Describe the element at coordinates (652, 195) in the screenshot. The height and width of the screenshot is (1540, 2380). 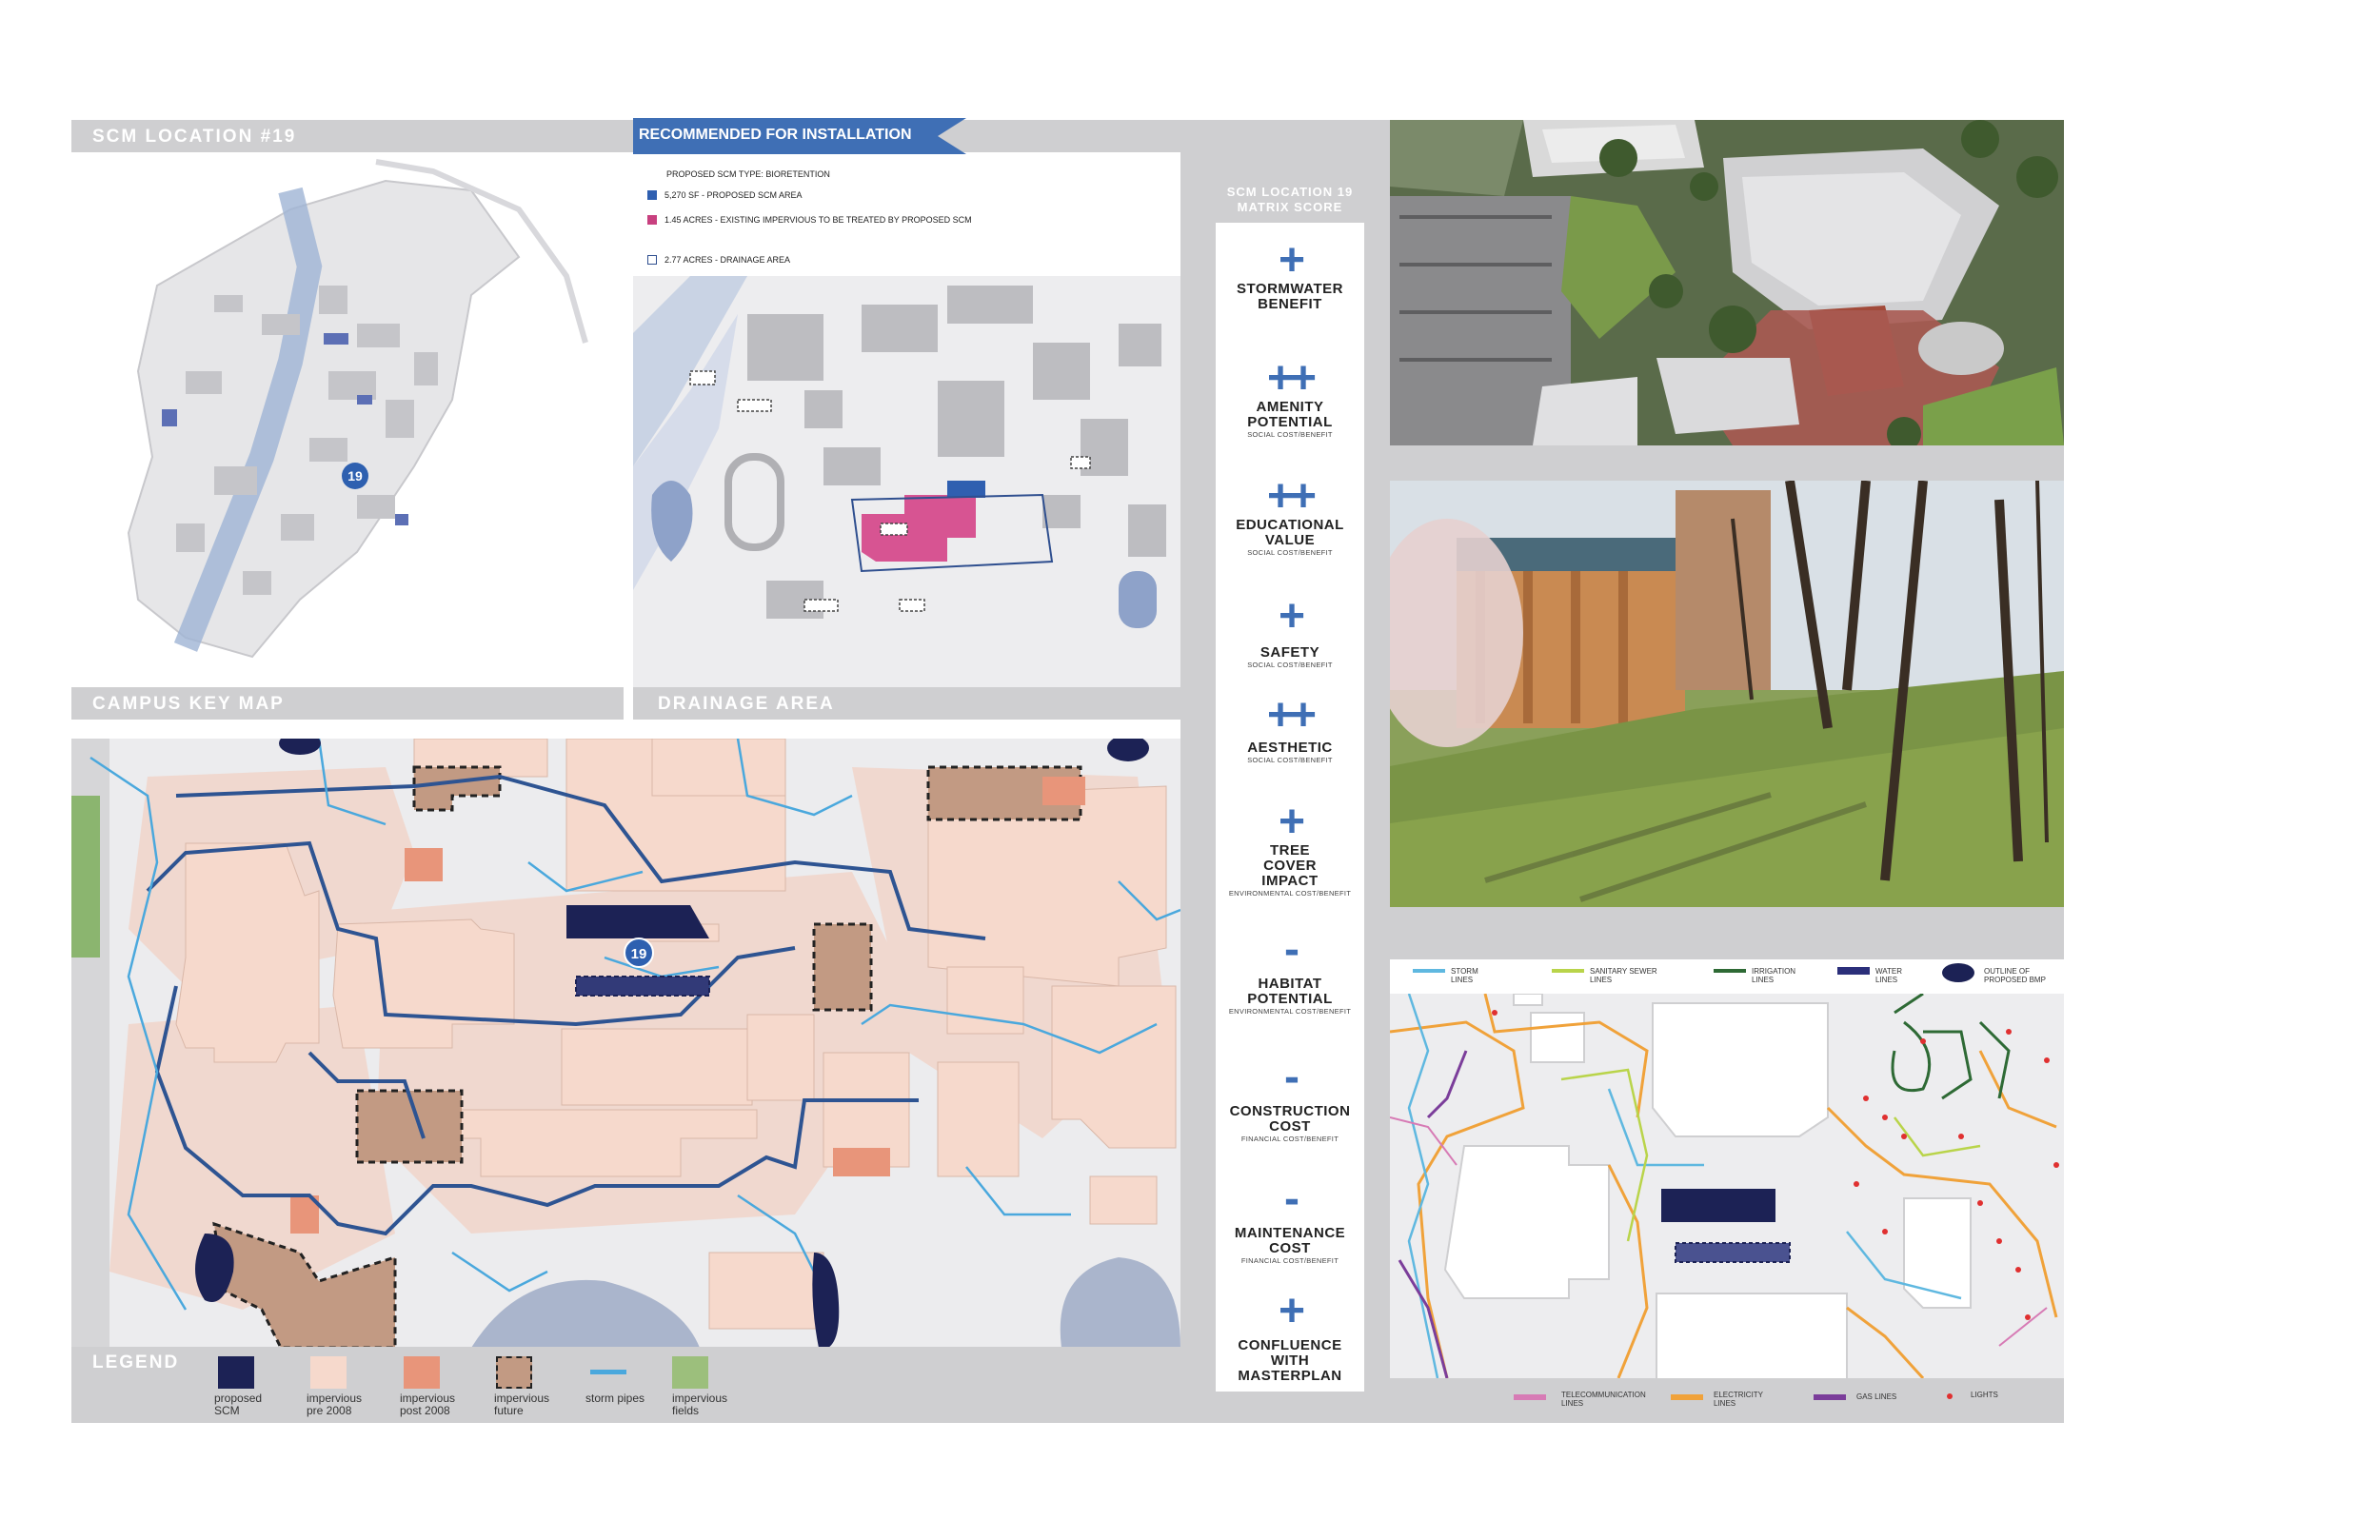
I see `proposed-area-swatch` at that location.